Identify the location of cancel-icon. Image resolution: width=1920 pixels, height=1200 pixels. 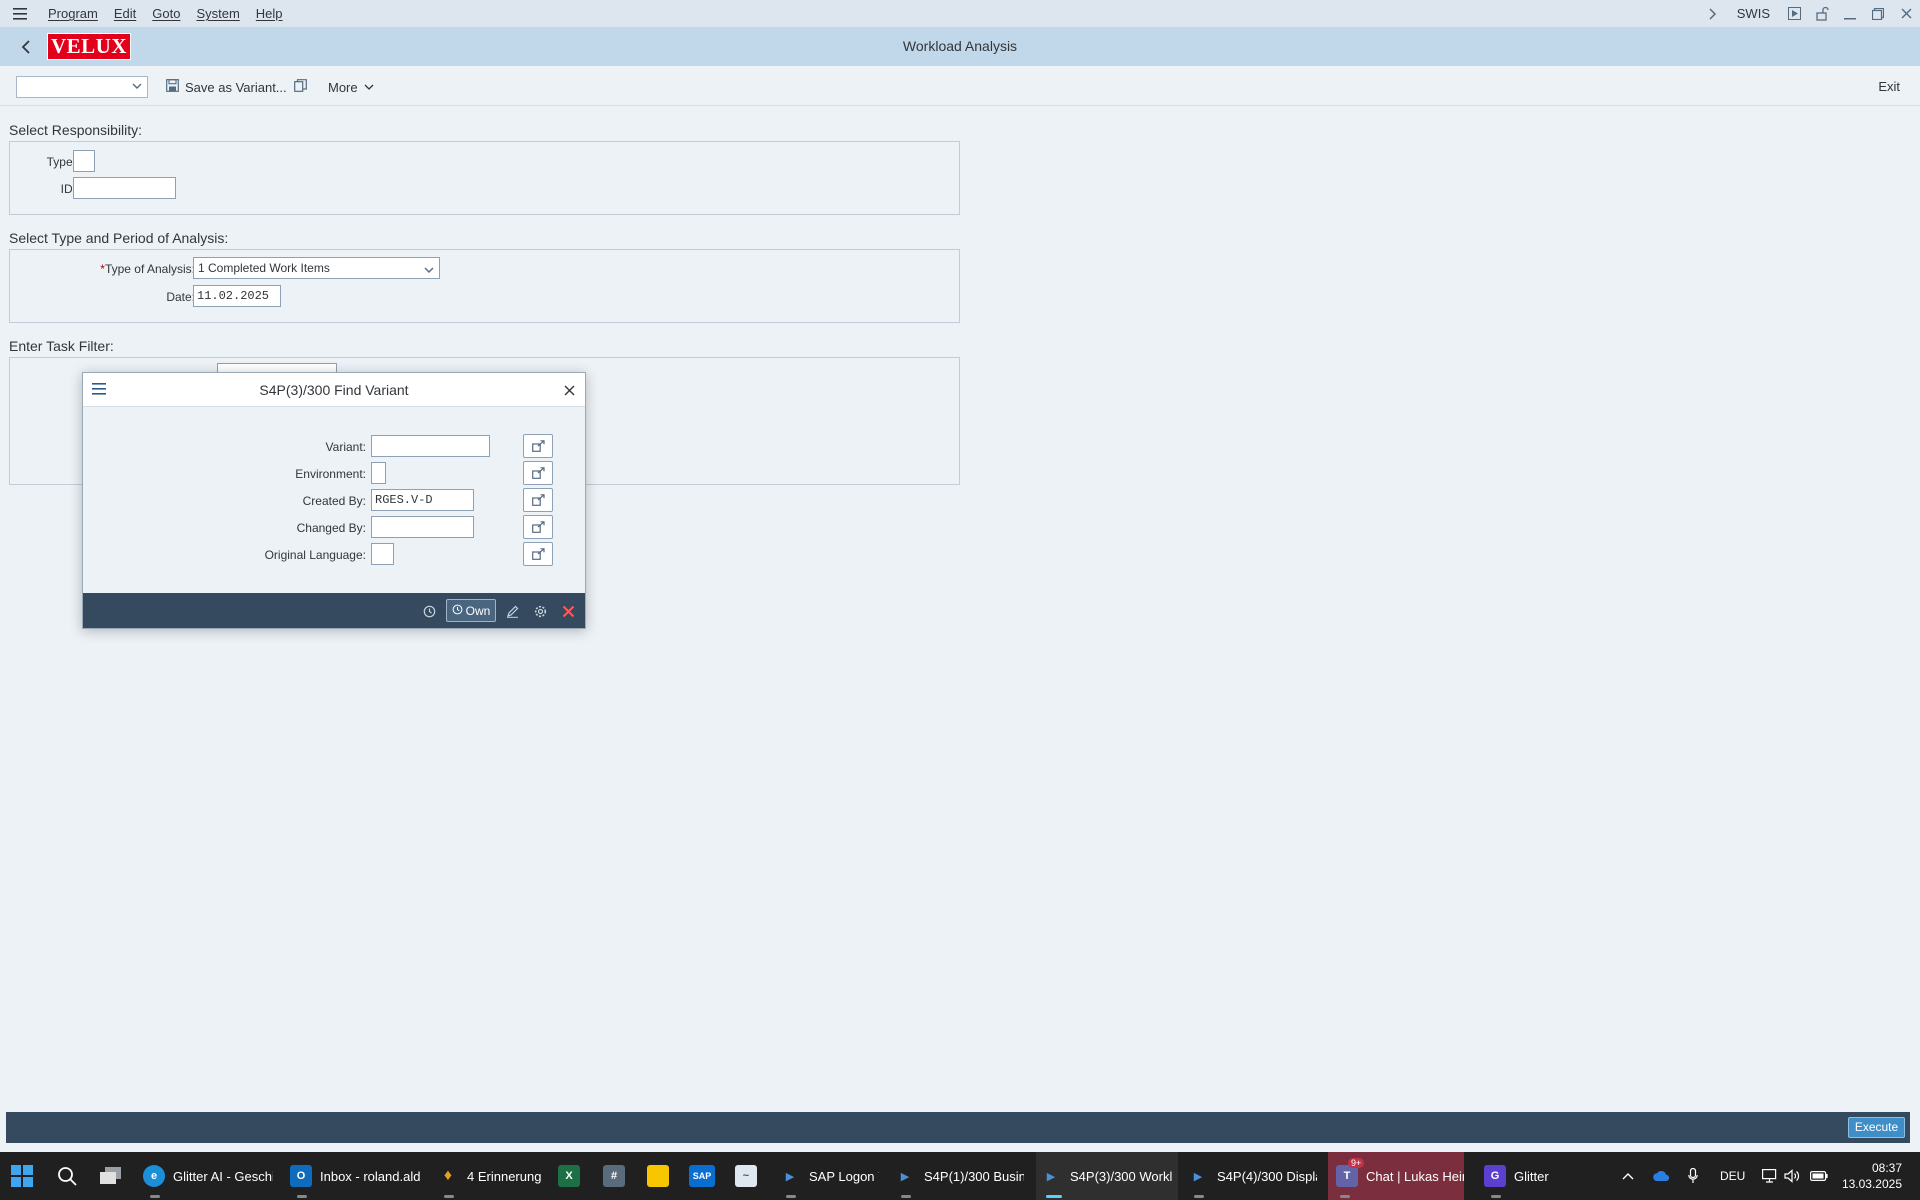
(568, 611).